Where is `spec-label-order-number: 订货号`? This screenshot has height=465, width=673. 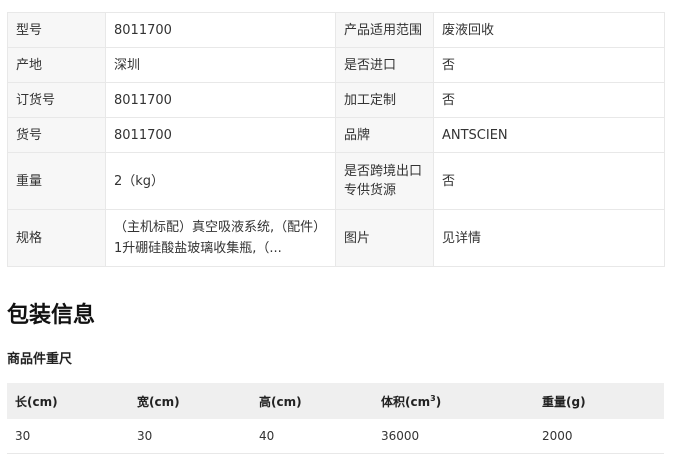
spec-label-order-number: 订货号 is located at coordinates (56, 100).